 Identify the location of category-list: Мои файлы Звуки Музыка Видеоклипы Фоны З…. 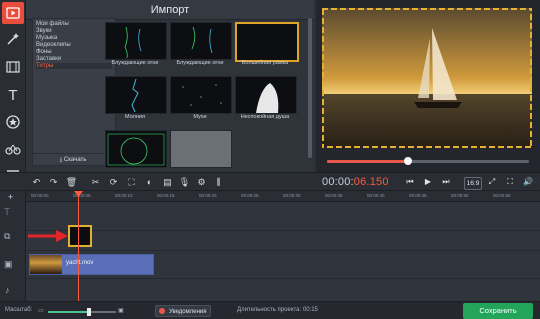
(74, 92).